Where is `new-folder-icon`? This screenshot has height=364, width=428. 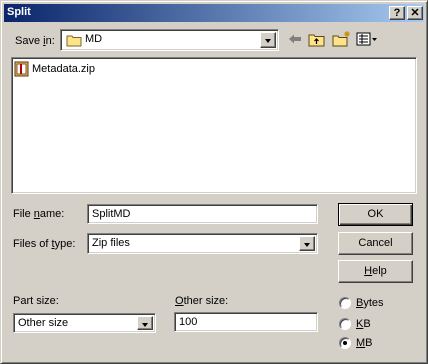 new-folder-icon is located at coordinates (342, 38).